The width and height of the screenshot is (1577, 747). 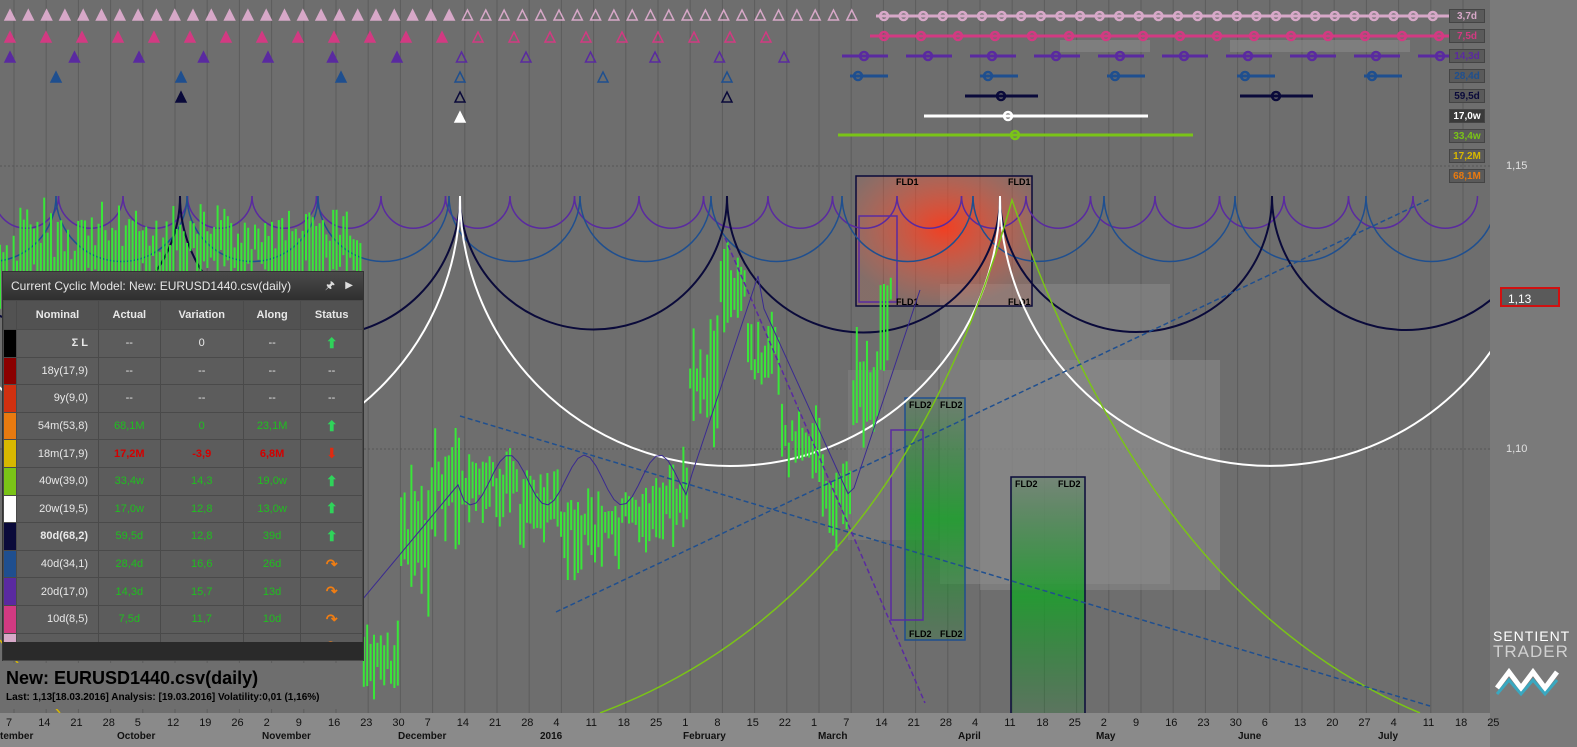 What do you see at coordinates (1048, 594) in the screenshot?
I see `fld2-zone-b` at bounding box center [1048, 594].